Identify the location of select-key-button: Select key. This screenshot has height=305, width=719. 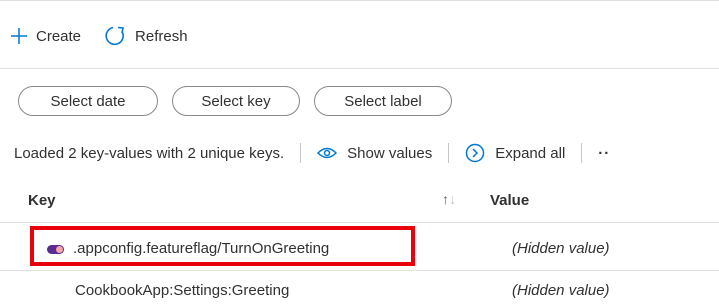
(236, 101).